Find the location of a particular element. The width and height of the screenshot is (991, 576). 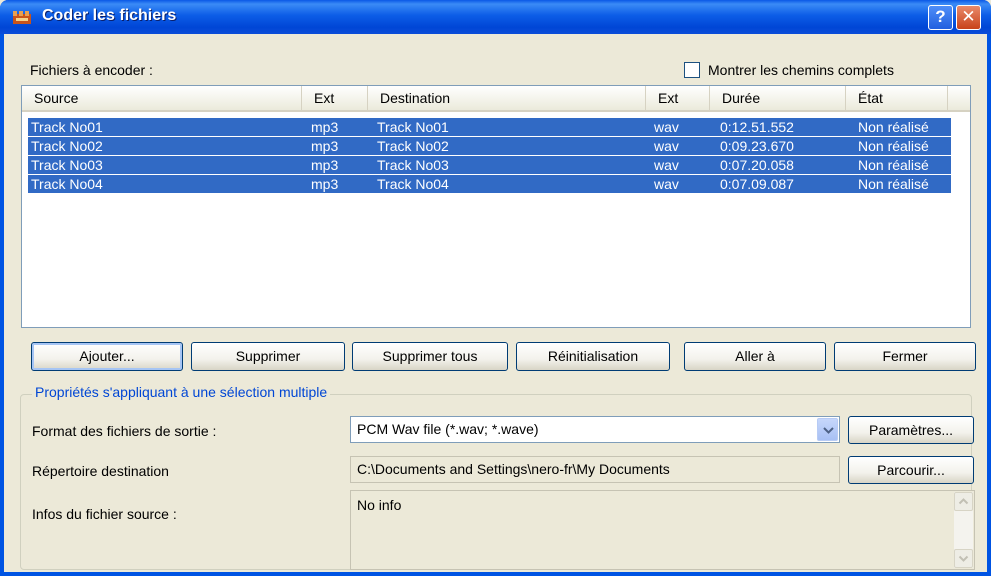

remove-all-button: Supprimer tous is located at coordinates (430, 356).